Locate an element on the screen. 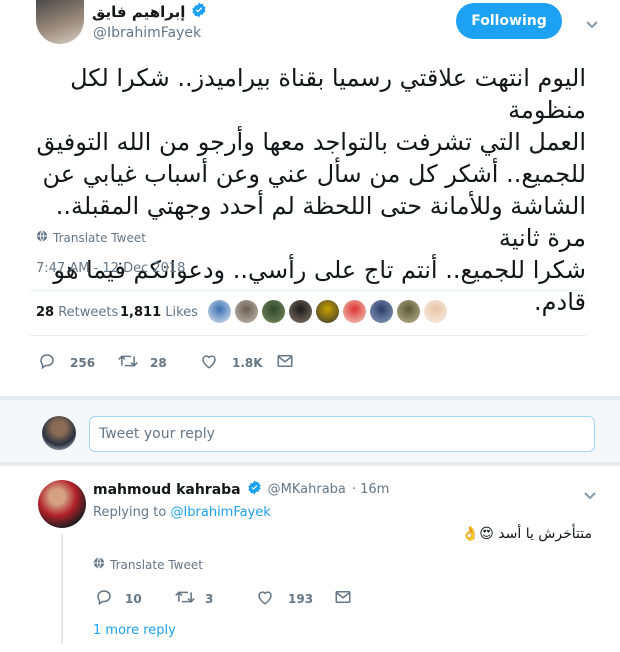 The height and width of the screenshot is (652, 620). likes-stat: 1,811 Likes is located at coordinates (159, 312).